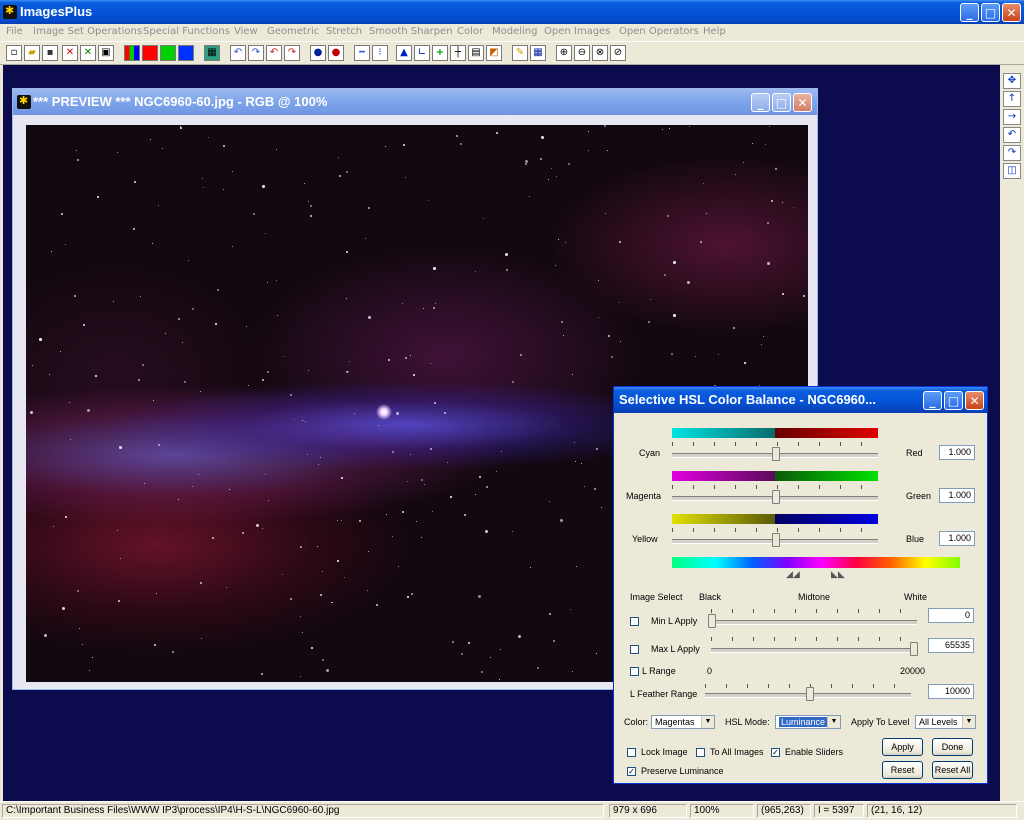  What do you see at coordinates (634, 671) in the screenshot?
I see `l-range-checkbox` at bounding box center [634, 671].